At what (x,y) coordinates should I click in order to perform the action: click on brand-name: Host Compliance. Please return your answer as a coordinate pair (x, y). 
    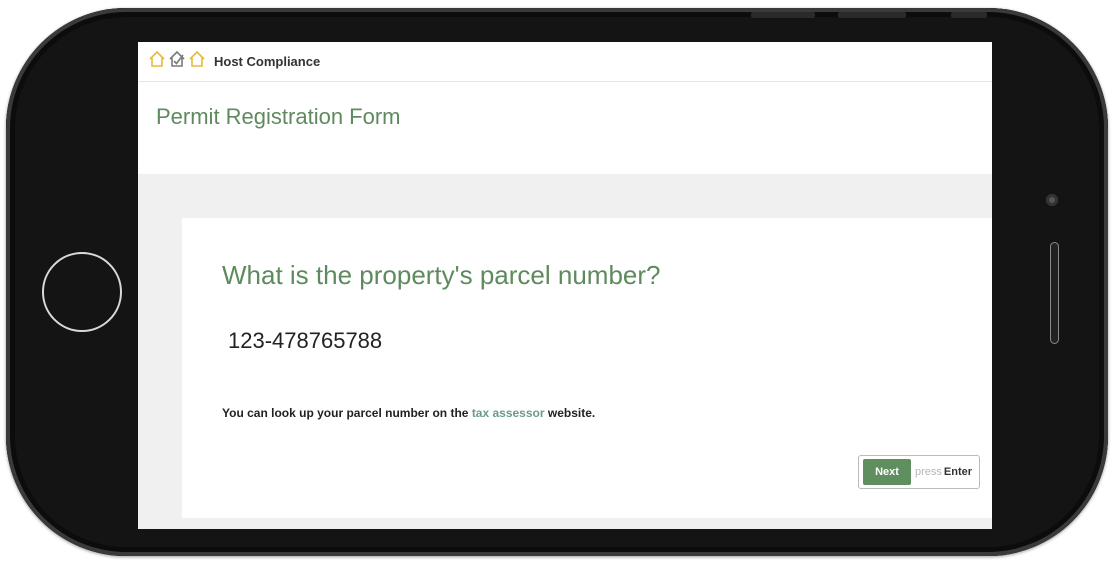
    Looking at the image, I should click on (267, 61).